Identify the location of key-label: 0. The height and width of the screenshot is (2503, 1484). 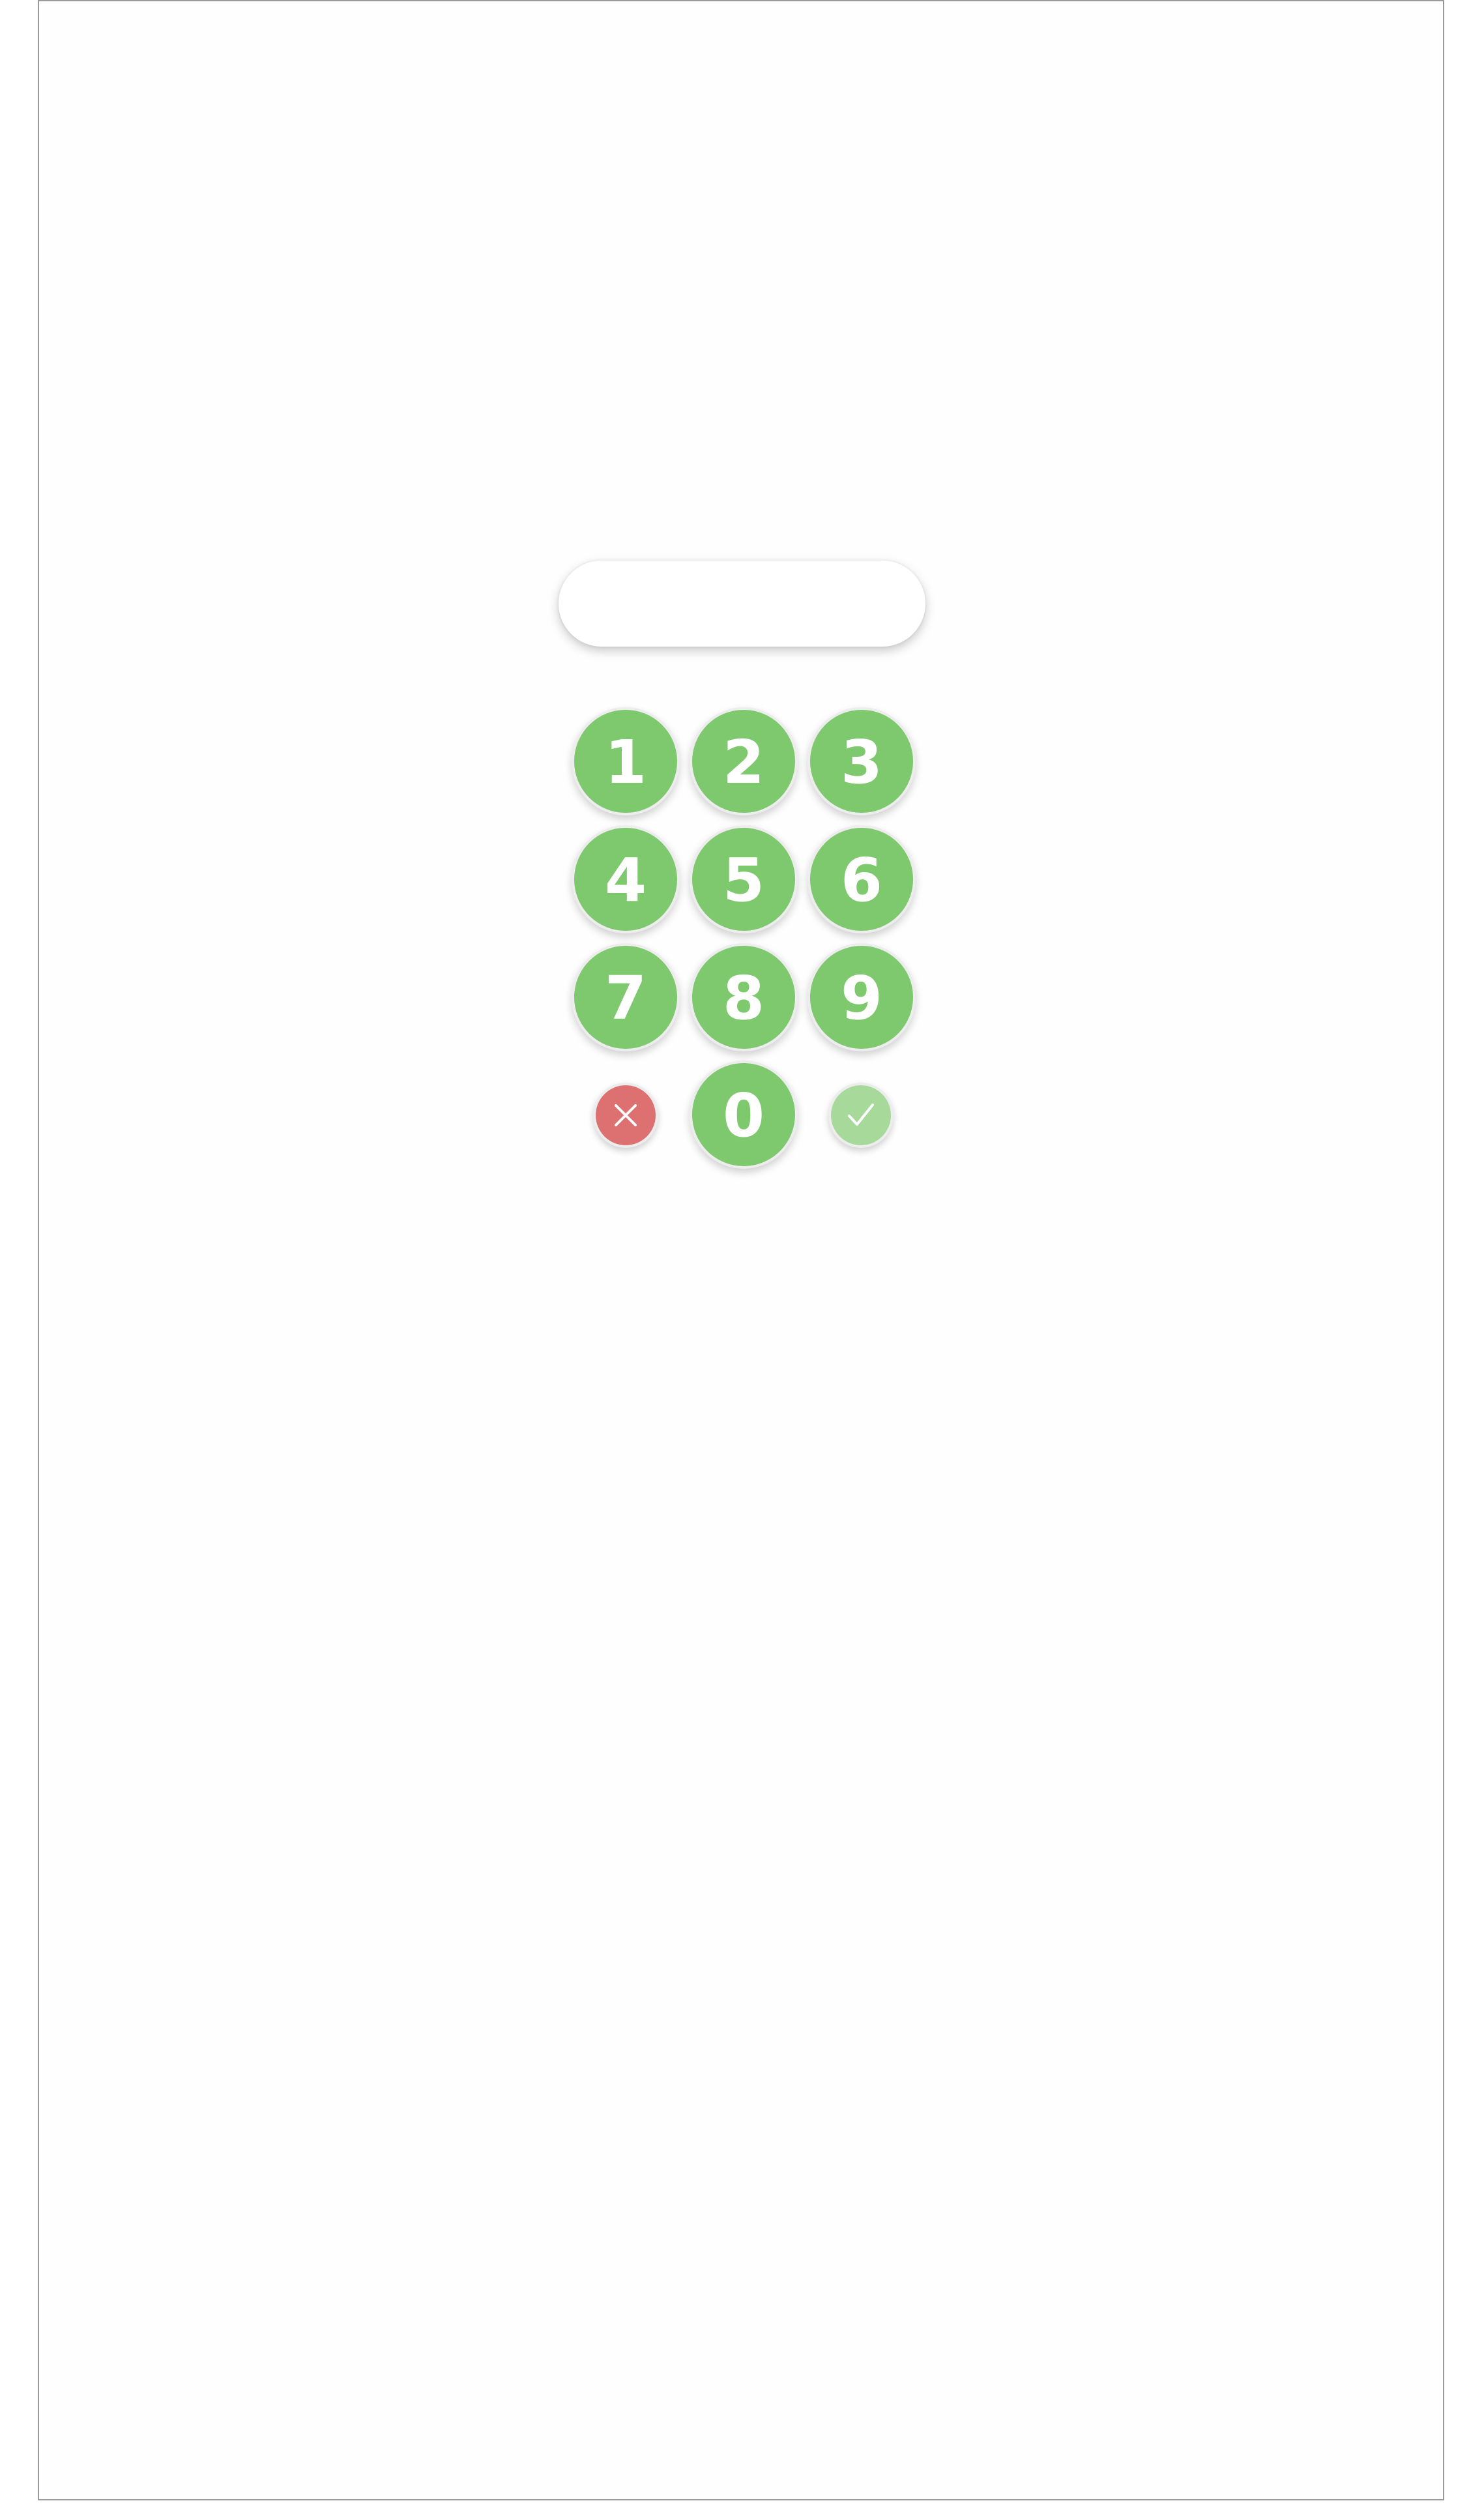
(743, 1115).